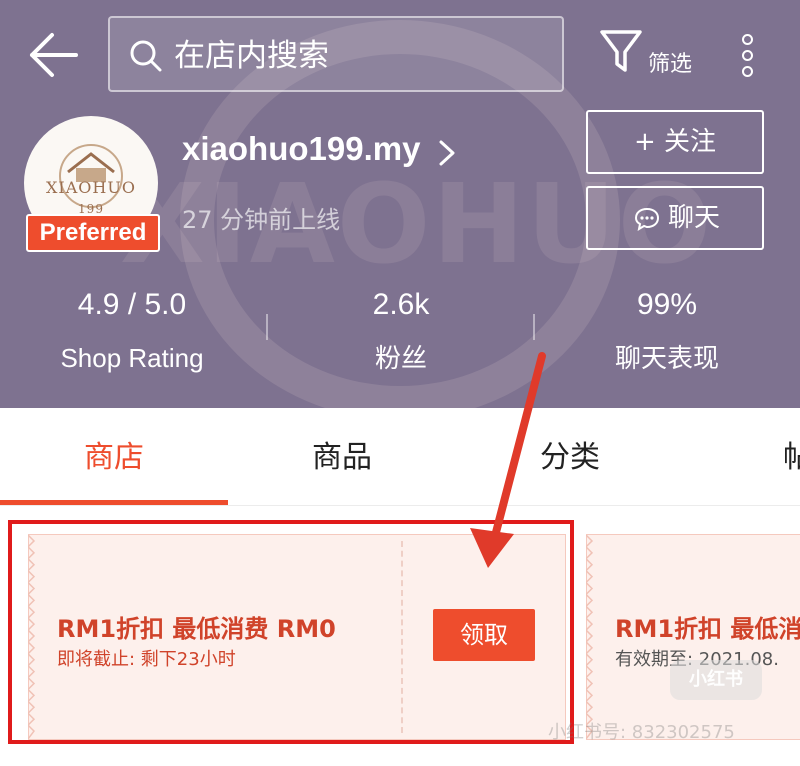 The width and height of the screenshot is (800, 766). I want to click on active-tab-indicator, so click(114, 502).